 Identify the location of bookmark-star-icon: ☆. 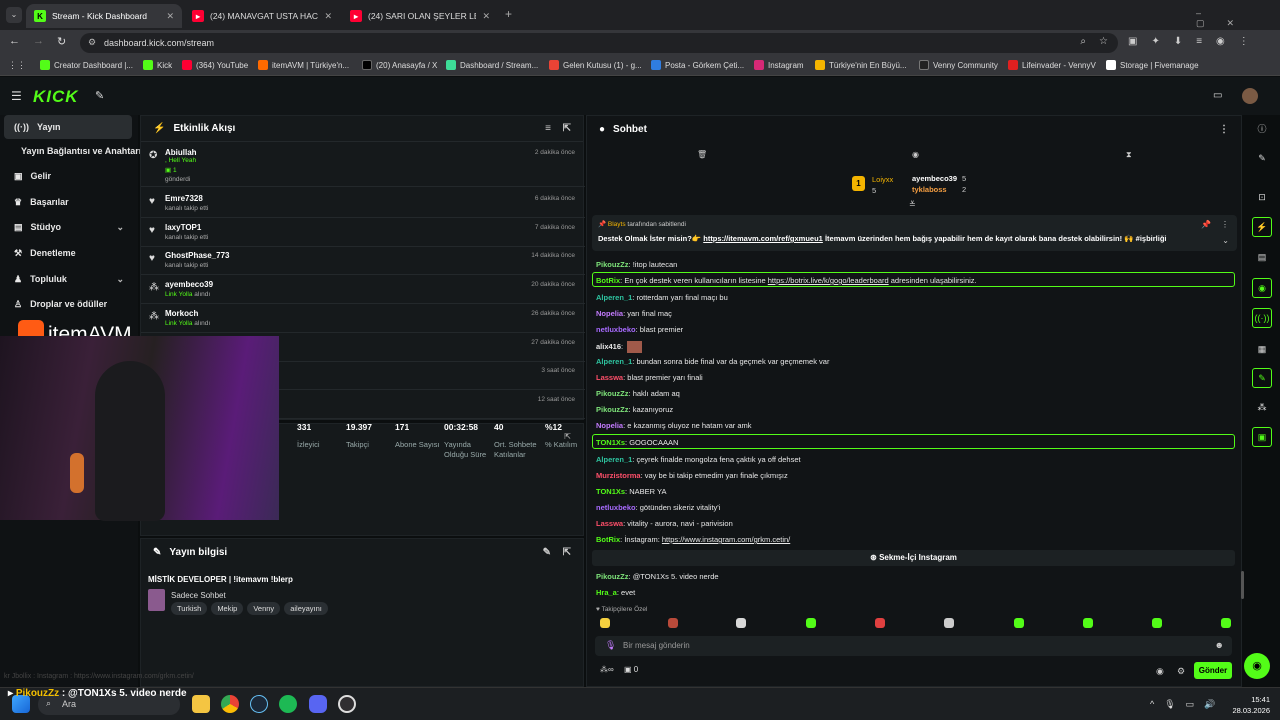
(1103, 41).